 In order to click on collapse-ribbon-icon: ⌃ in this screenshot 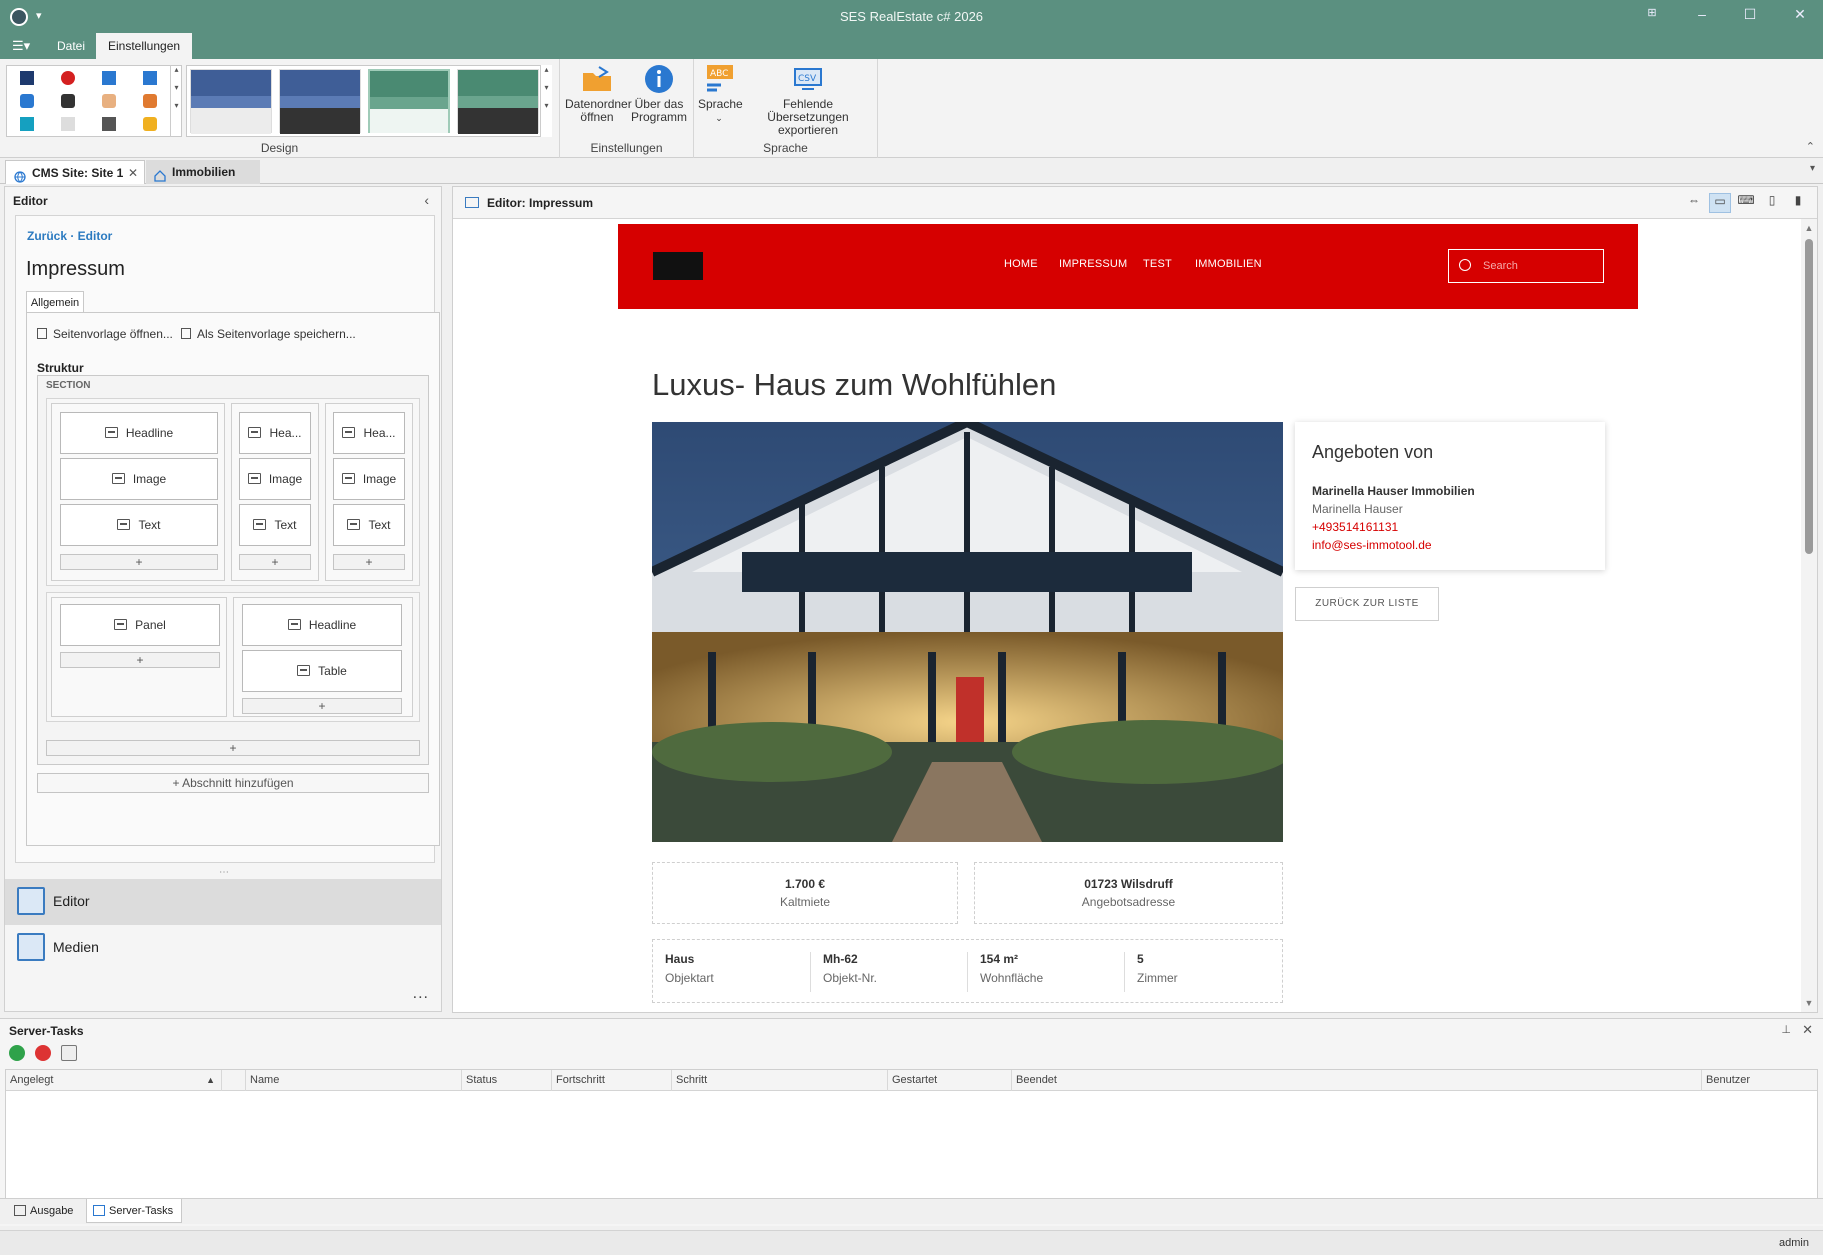, I will do `click(1810, 146)`.